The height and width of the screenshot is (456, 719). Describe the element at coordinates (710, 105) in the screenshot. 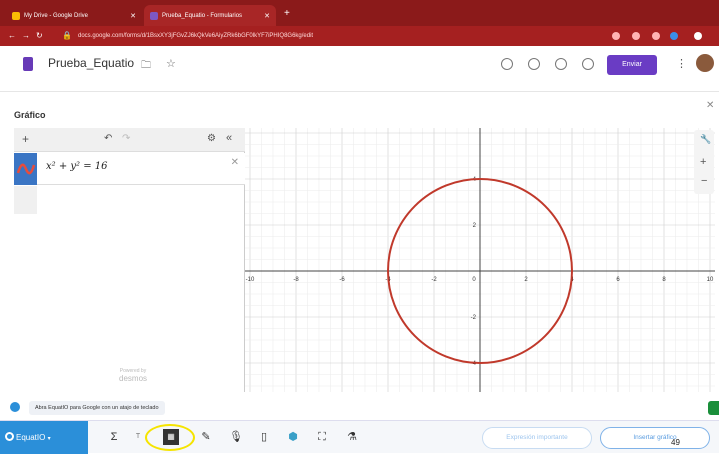

I see `close-icon: ✕` at that location.